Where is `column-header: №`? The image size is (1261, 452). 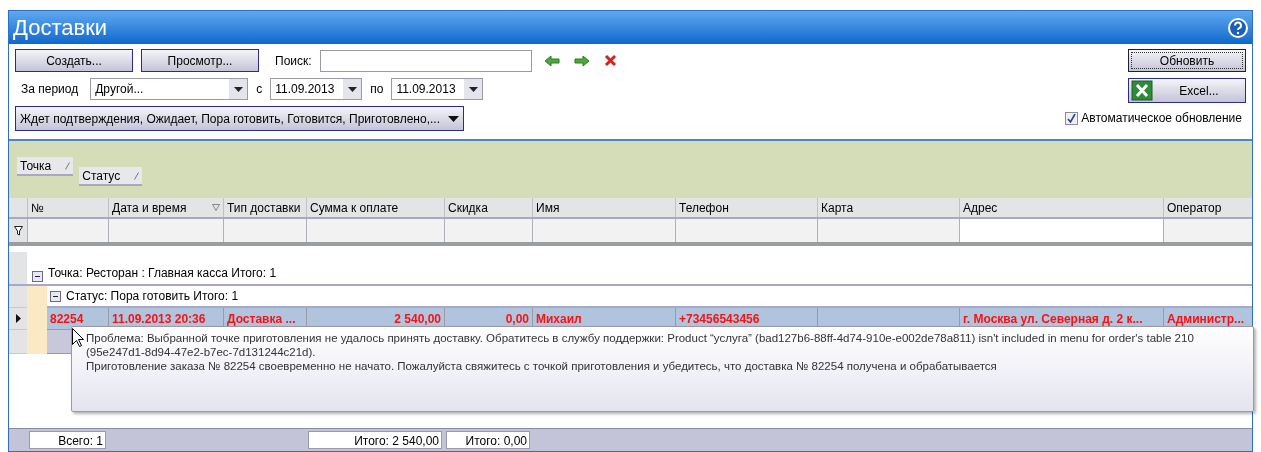
column-header: № is located at coordinates (67, 207).